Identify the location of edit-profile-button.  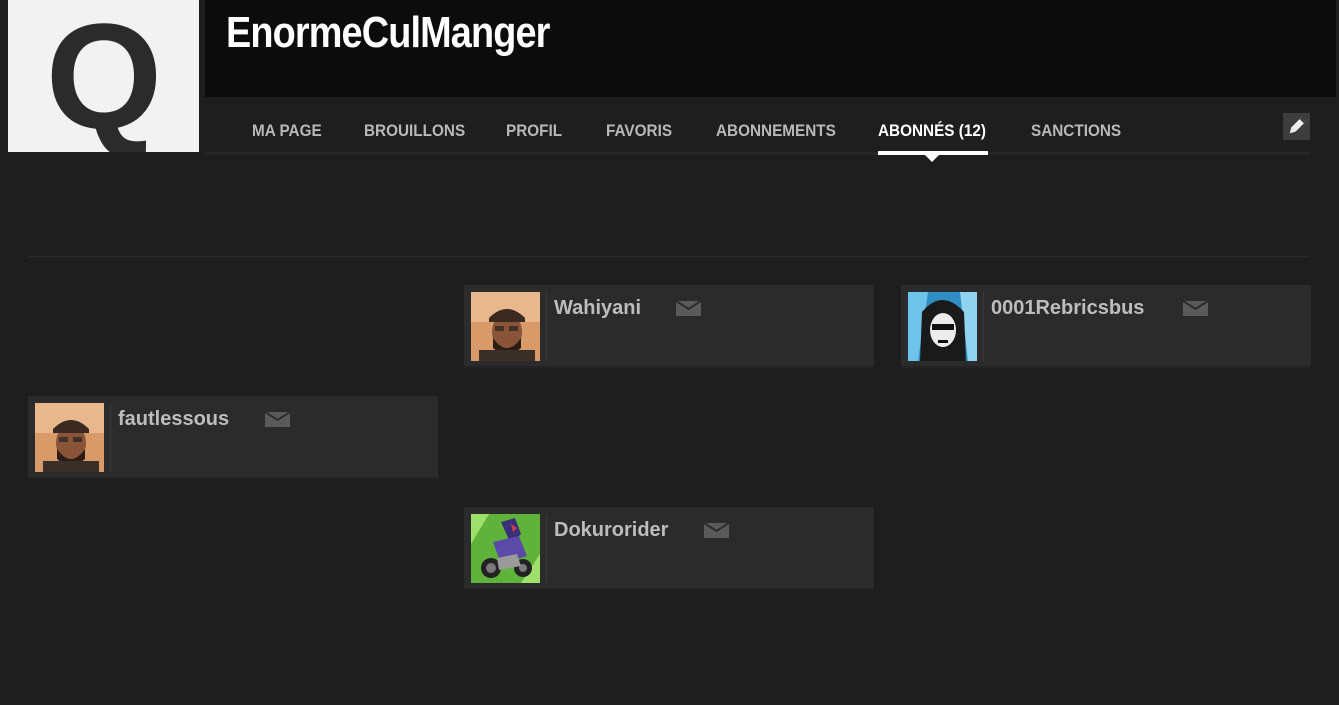
(1296, 126).